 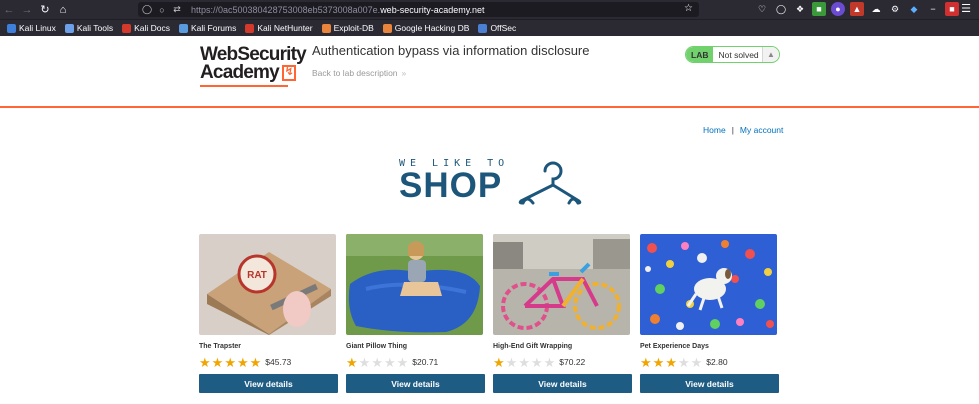 I want to click on bookmark-google-hacking-db: Google Hacking DB, so click(x=426, y=28).